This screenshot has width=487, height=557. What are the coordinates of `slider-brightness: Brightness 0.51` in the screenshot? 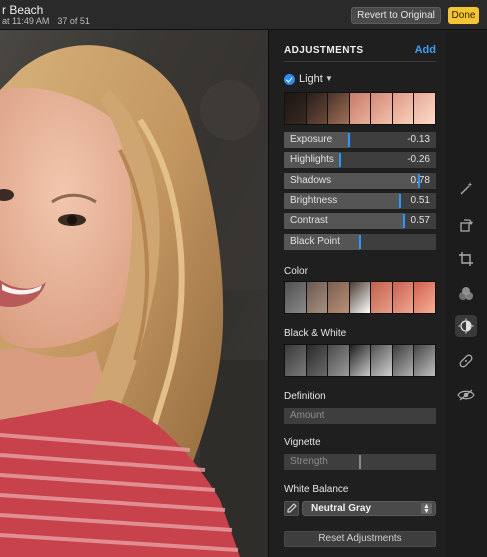 It's located at (360, 201).